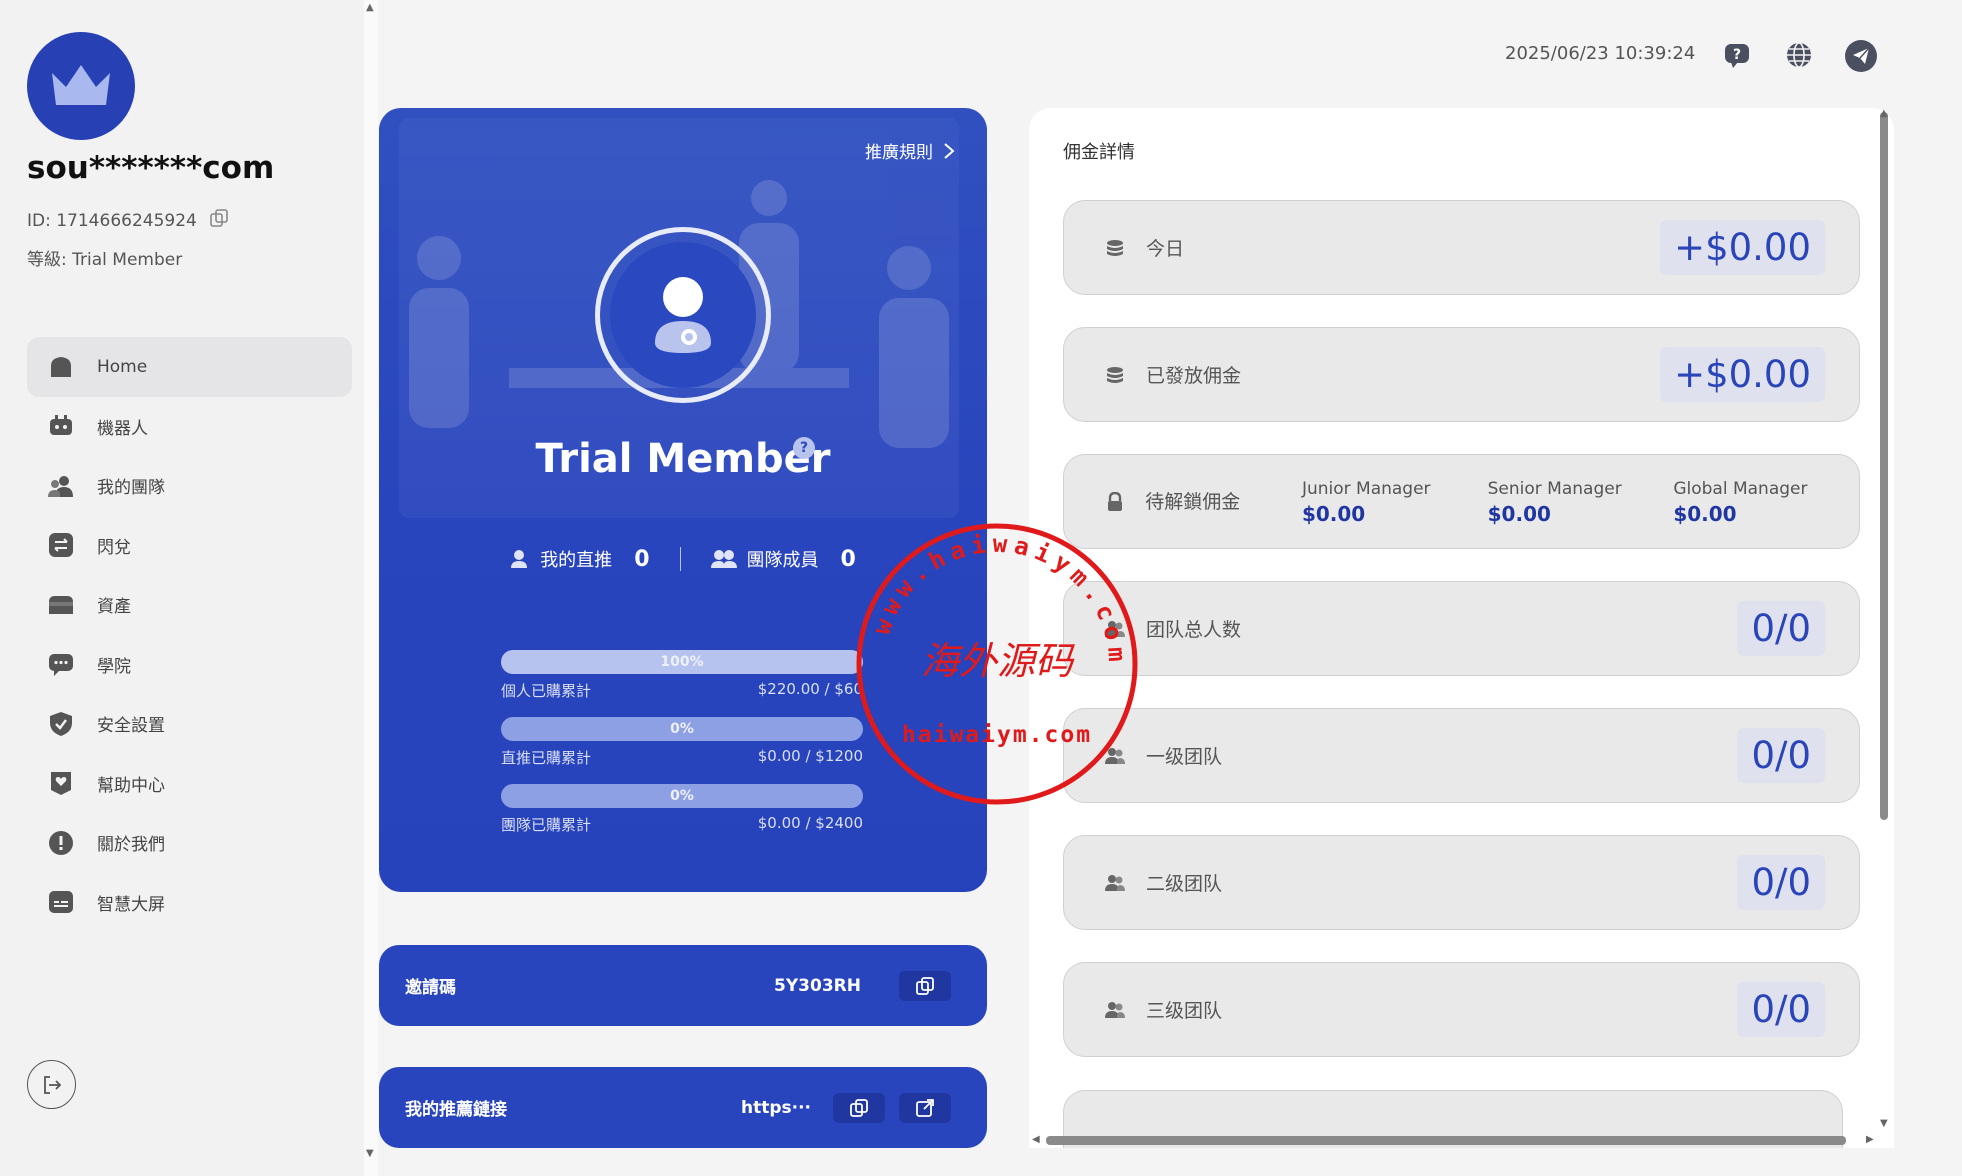  What do you see at coordinates (61, 486) in the screenshot?
I see `team-icon` at bounding box center [61, 486].